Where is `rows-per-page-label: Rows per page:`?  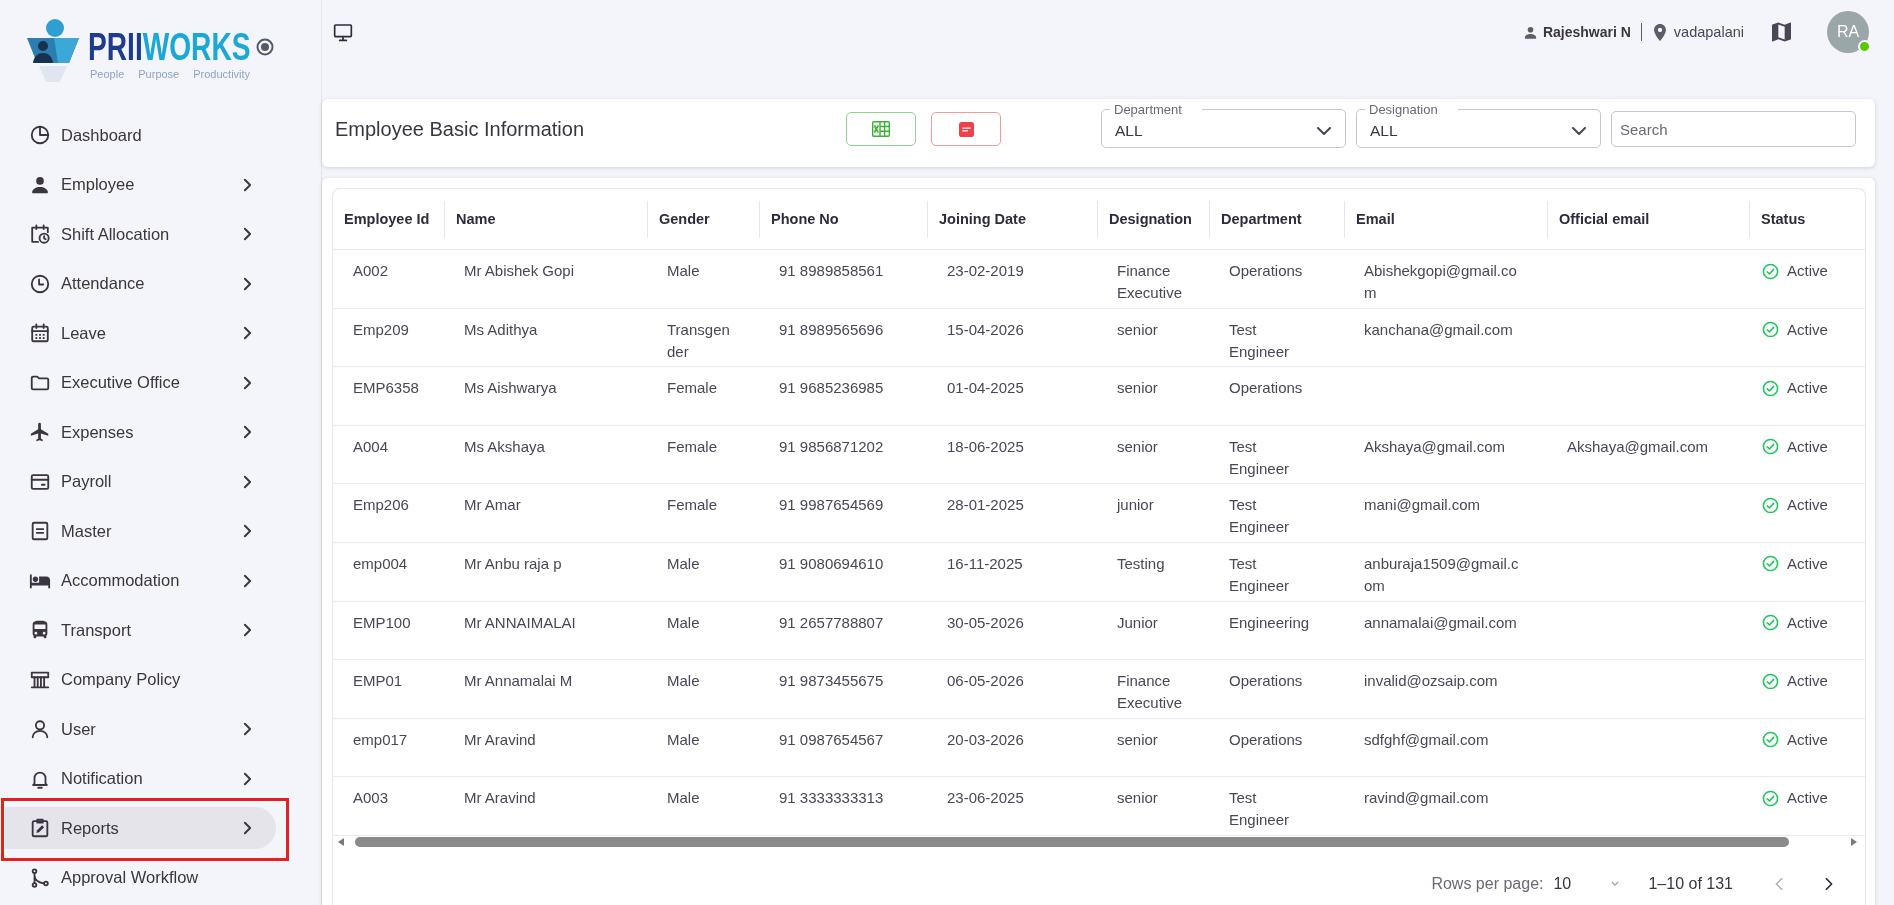
rows-per-page-label: Rows per page: is located at coordinates (1487, 883).